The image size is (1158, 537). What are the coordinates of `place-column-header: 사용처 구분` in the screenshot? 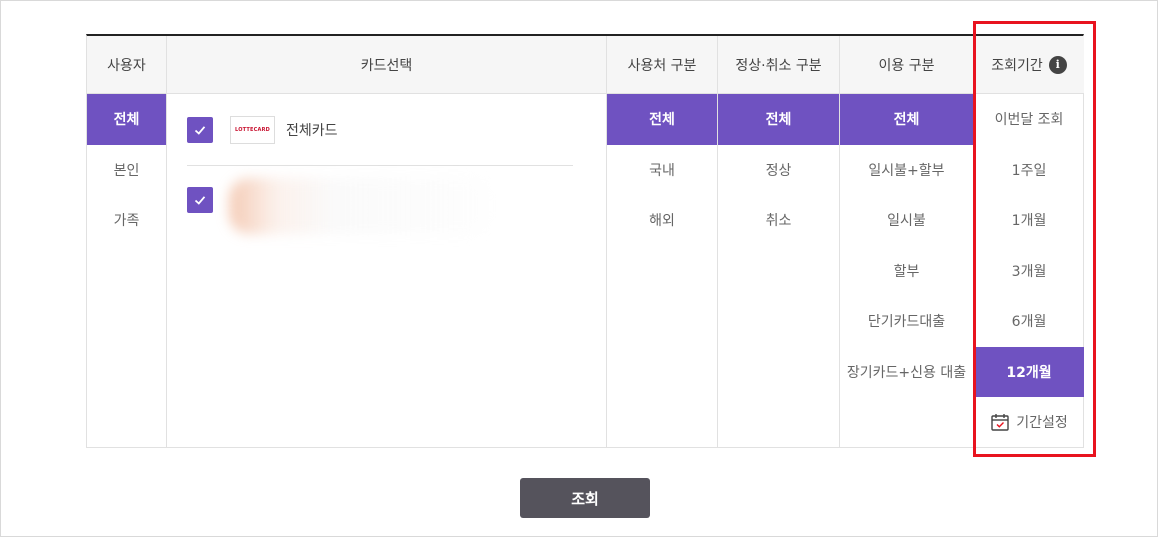 It's located at (662, 65).